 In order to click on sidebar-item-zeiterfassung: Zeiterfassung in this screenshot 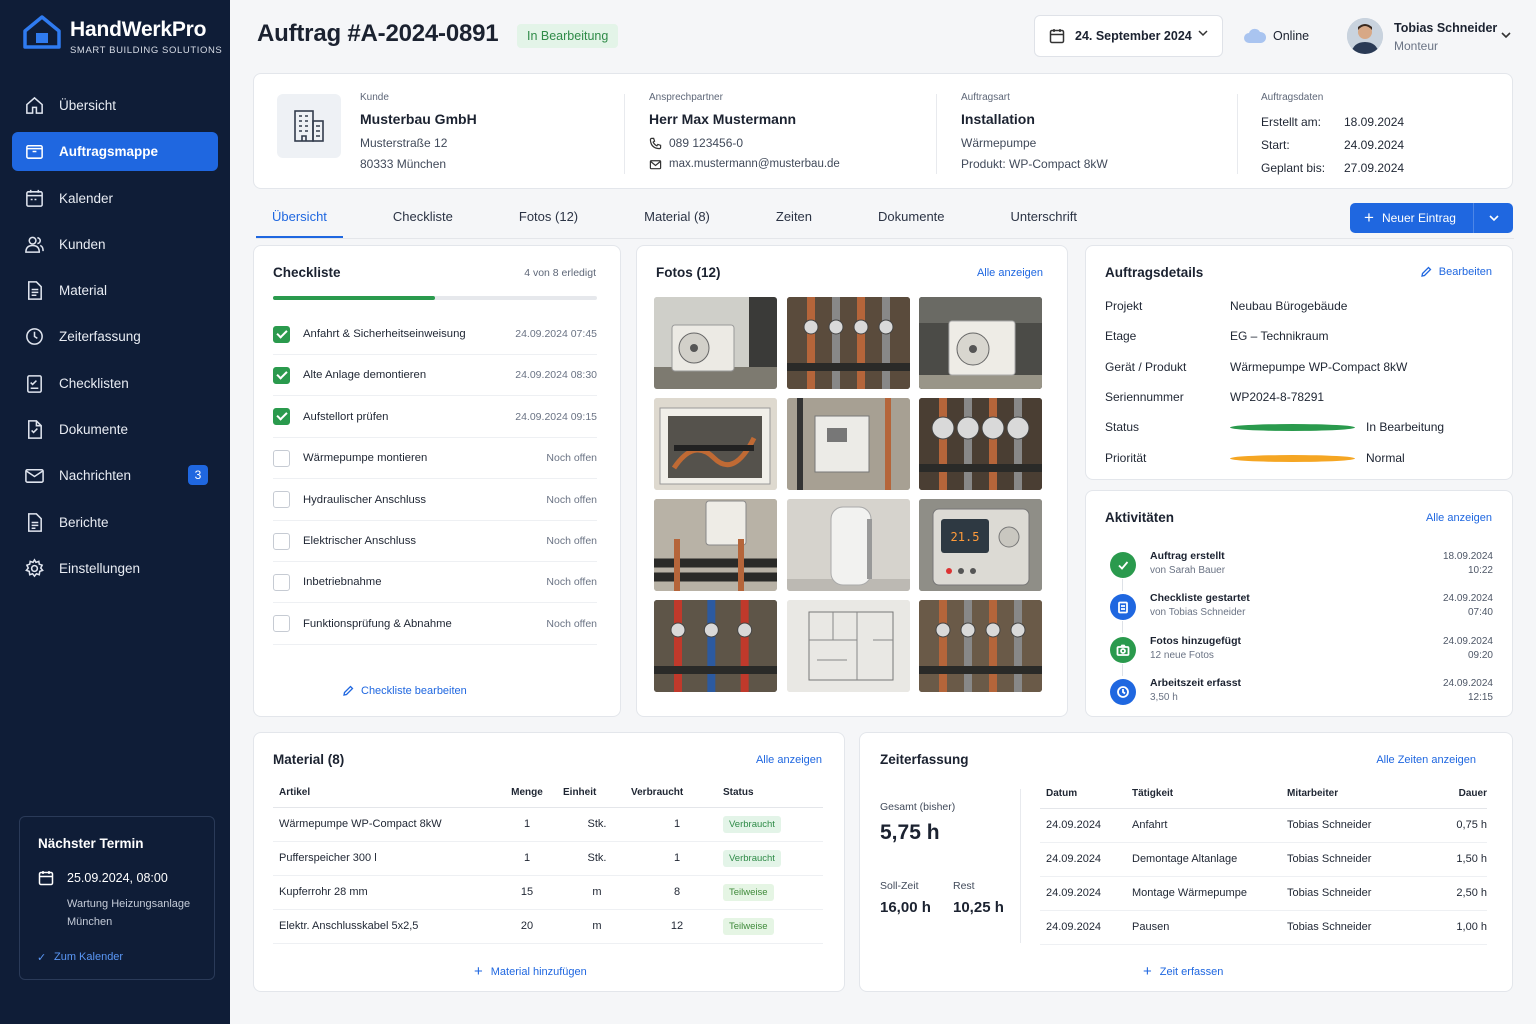, I will do `click(115, 336)`.